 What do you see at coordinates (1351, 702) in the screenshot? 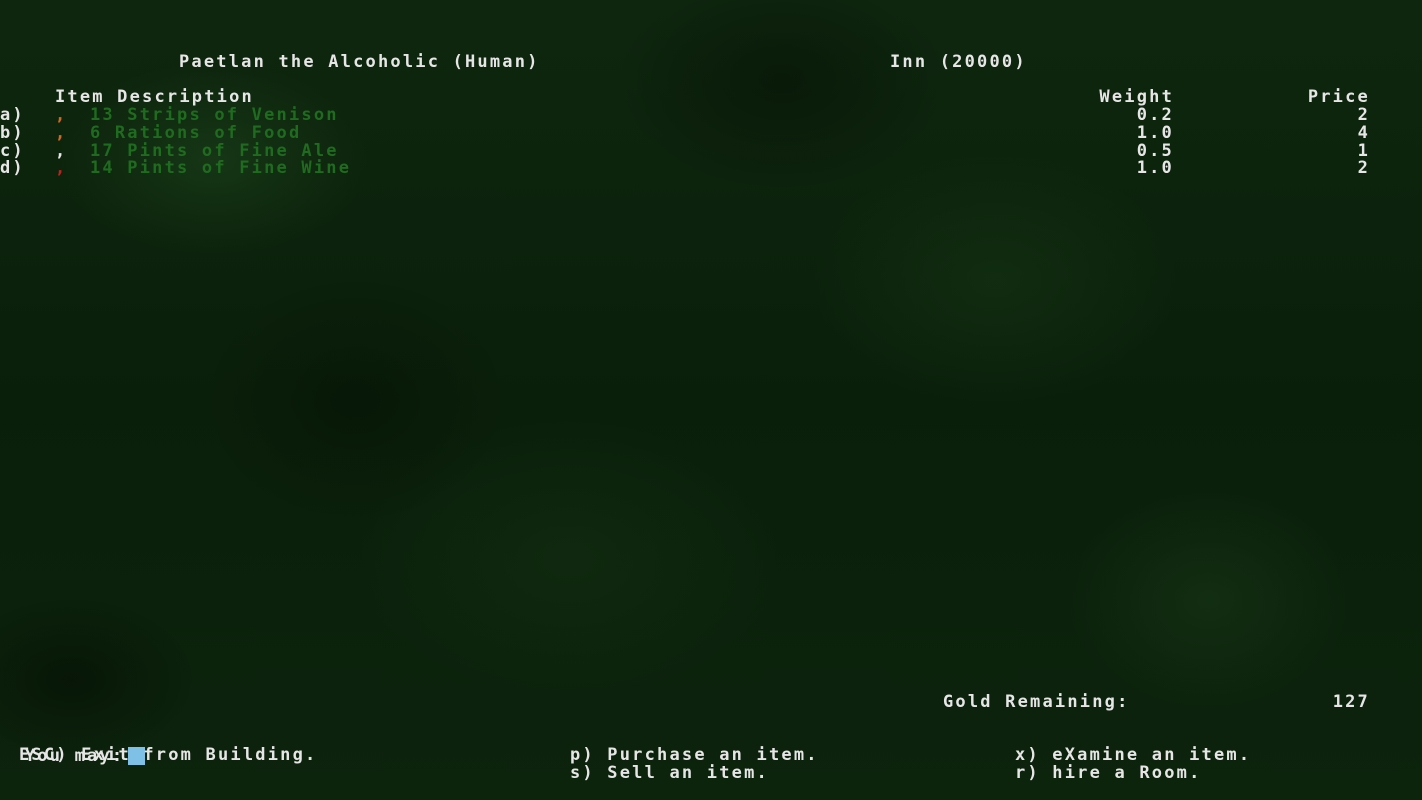
I see `gold-remaining-value: 127` at bounding box center [1351, 702].